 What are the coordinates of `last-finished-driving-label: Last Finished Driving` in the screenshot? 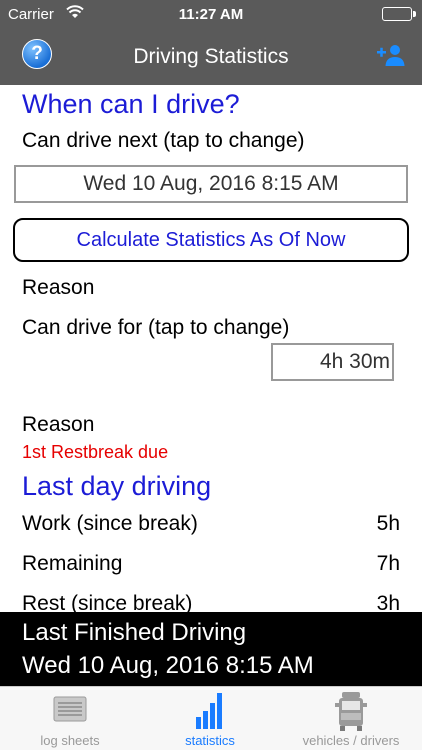 It's located at (134, 632).